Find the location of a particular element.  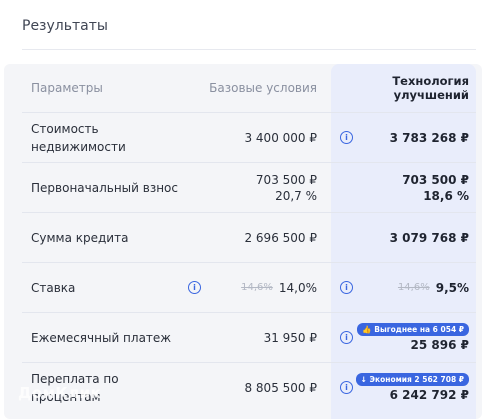

row-label-rate: Ставка is located at coordinates (53, 287).